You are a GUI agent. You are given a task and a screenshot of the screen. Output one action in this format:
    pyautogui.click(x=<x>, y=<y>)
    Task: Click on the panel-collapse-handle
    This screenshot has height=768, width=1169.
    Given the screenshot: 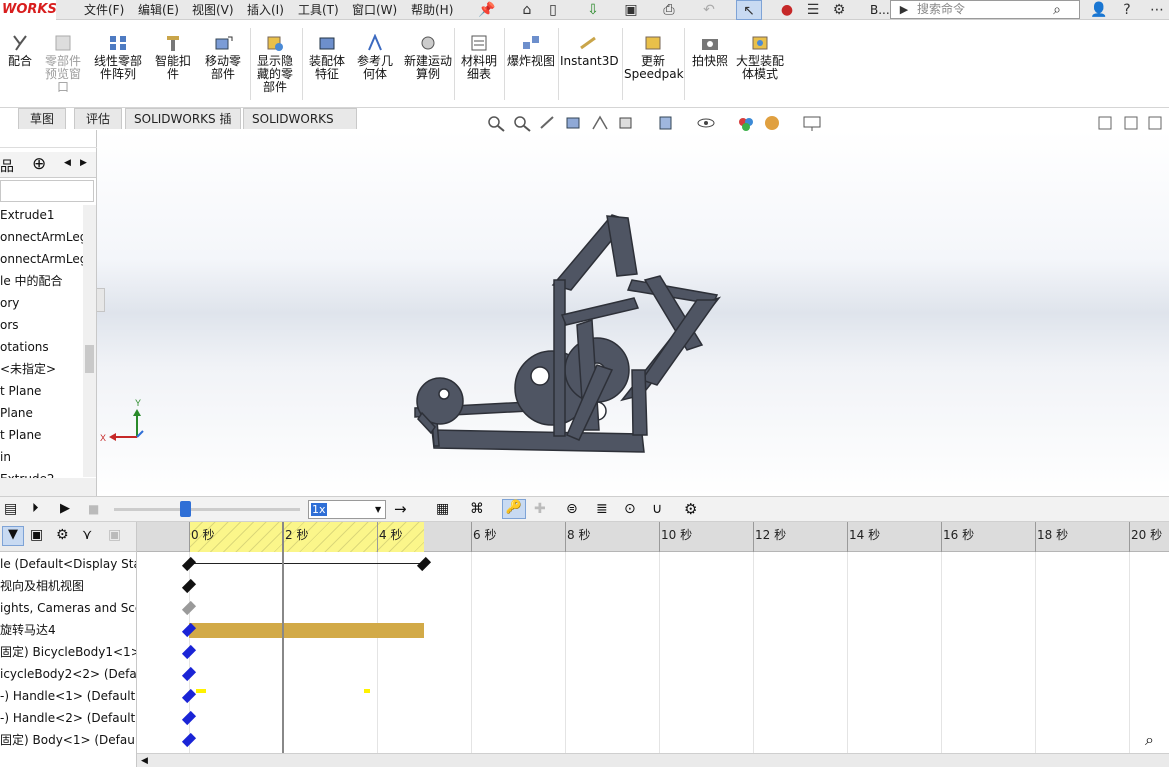 What is the action you would take?
    pyautogui.click(x=101, y=300)
    